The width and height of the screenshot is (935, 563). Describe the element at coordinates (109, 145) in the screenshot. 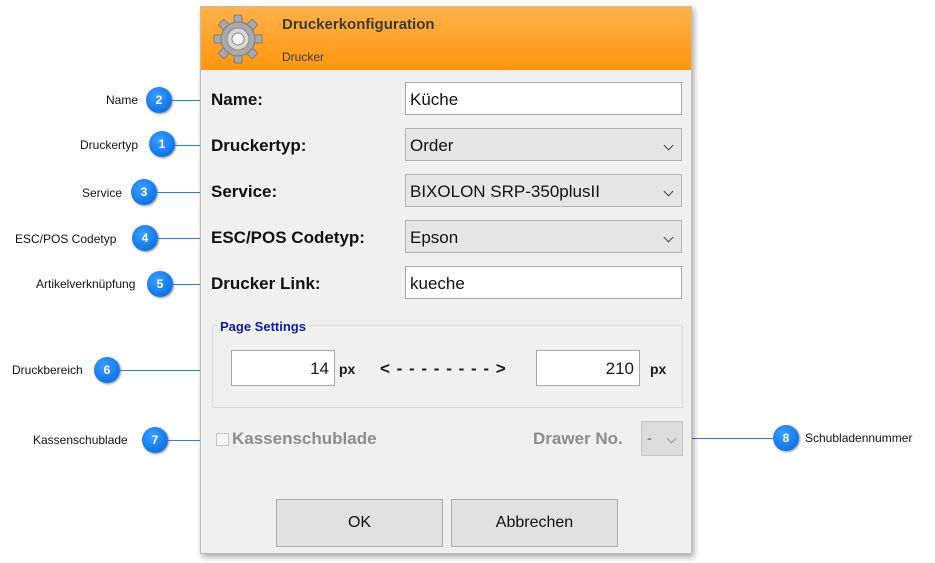

I see `callout-text-druckertyp: Druckertyp` at that location.